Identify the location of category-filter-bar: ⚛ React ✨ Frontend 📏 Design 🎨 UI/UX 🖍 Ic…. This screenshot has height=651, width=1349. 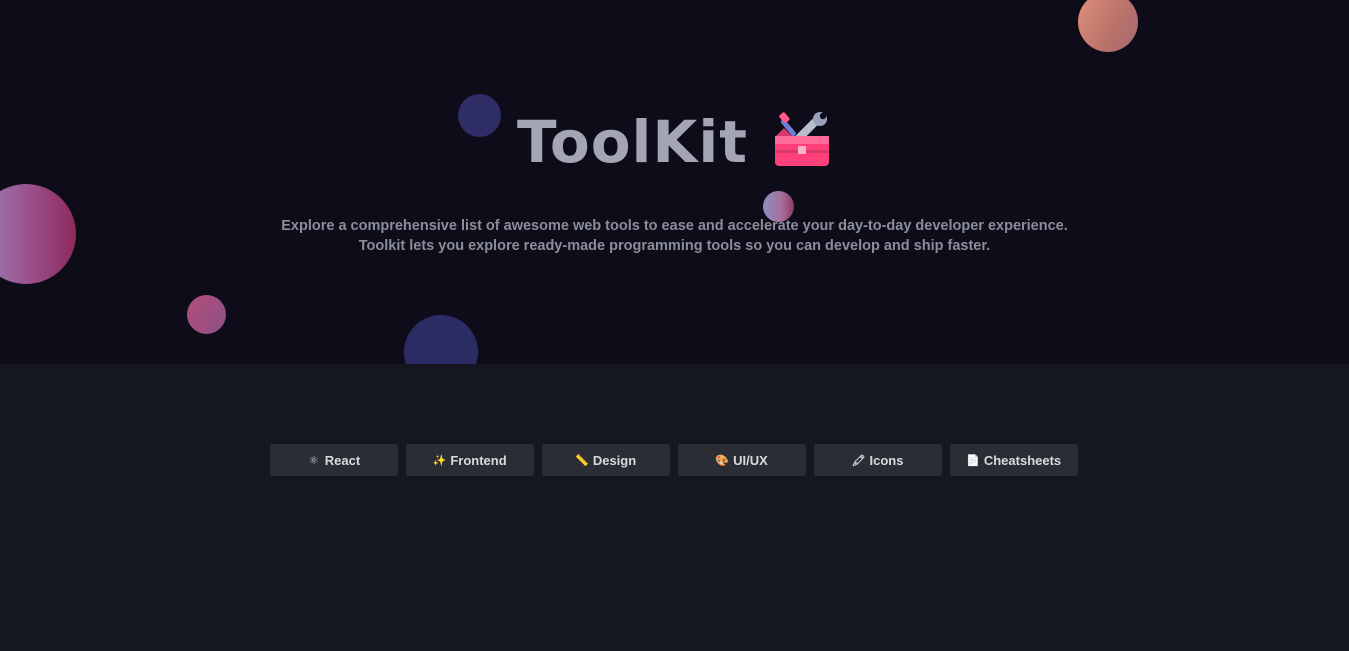
(674, 460).